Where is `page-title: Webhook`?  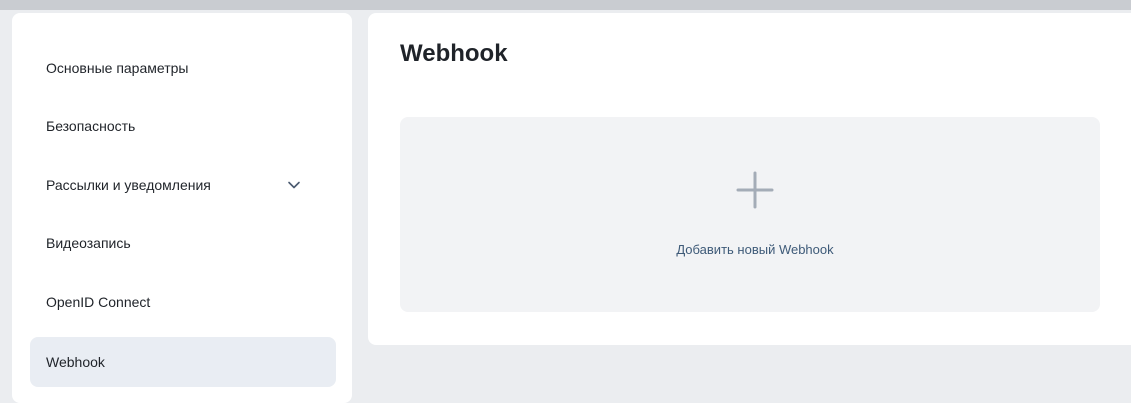
page-title: Webhook is located at coordinates (454, 53).